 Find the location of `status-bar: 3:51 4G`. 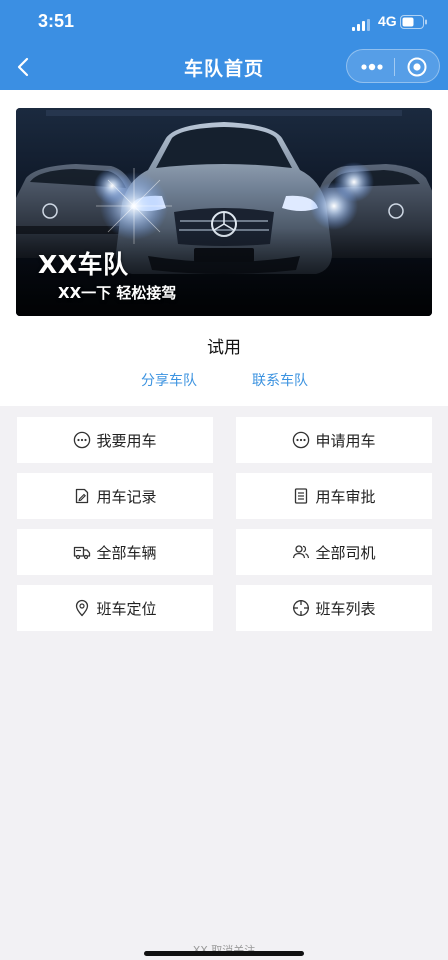

status-bar: 3:51 4G is located at coordinates (224, 22).